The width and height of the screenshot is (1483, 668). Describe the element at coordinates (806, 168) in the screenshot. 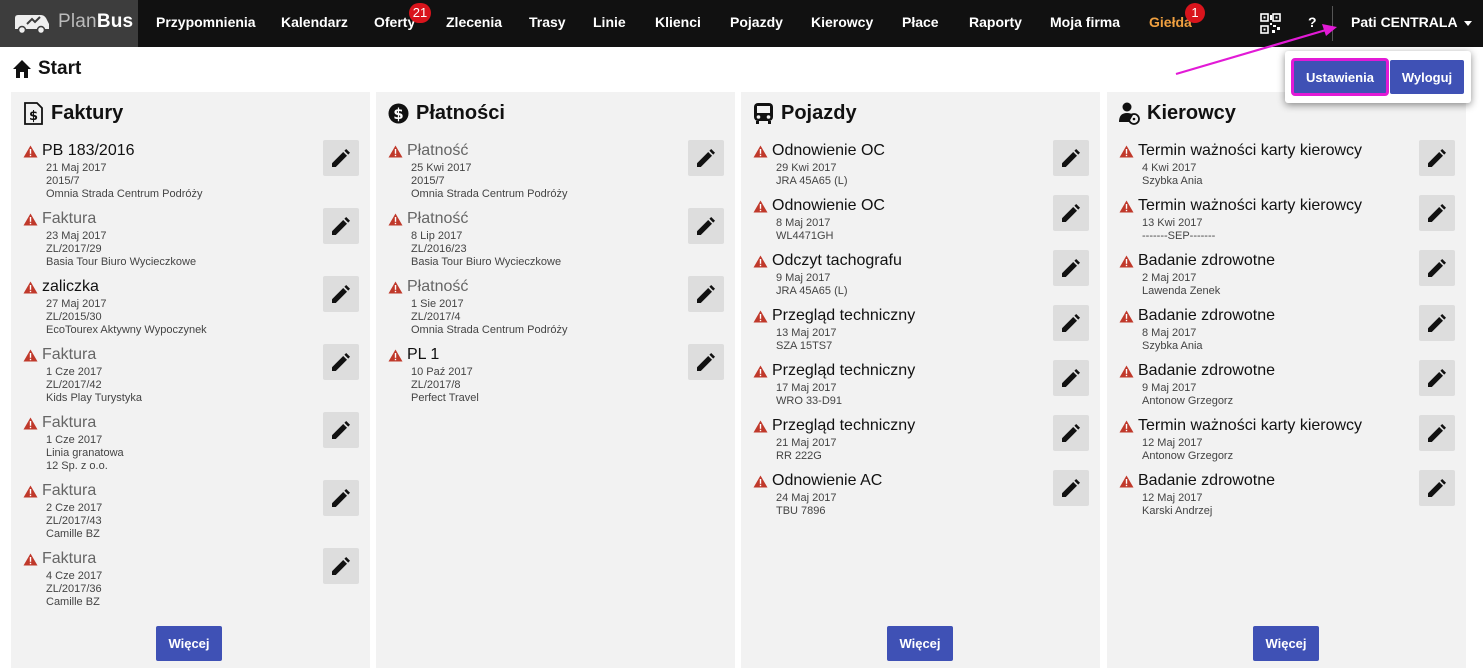

I see `item-detail: 29 Kwi 2017` at that location.